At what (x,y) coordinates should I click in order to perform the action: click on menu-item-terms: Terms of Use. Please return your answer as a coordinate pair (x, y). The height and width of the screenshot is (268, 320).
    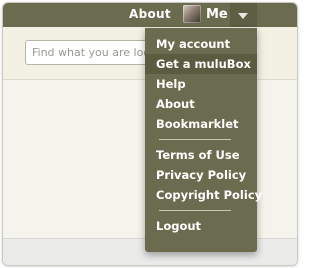
    Looking at the image, I should click on (201, 155).